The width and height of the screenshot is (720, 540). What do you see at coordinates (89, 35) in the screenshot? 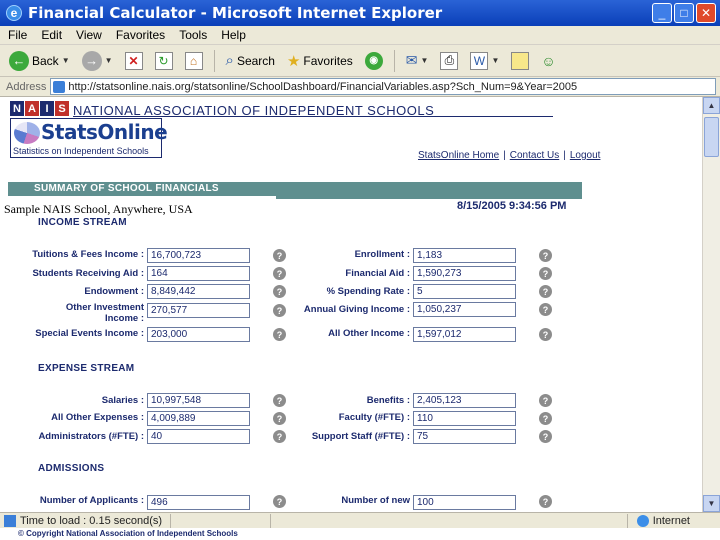
I see `menu-view: View` at bounding box center [89, 35].